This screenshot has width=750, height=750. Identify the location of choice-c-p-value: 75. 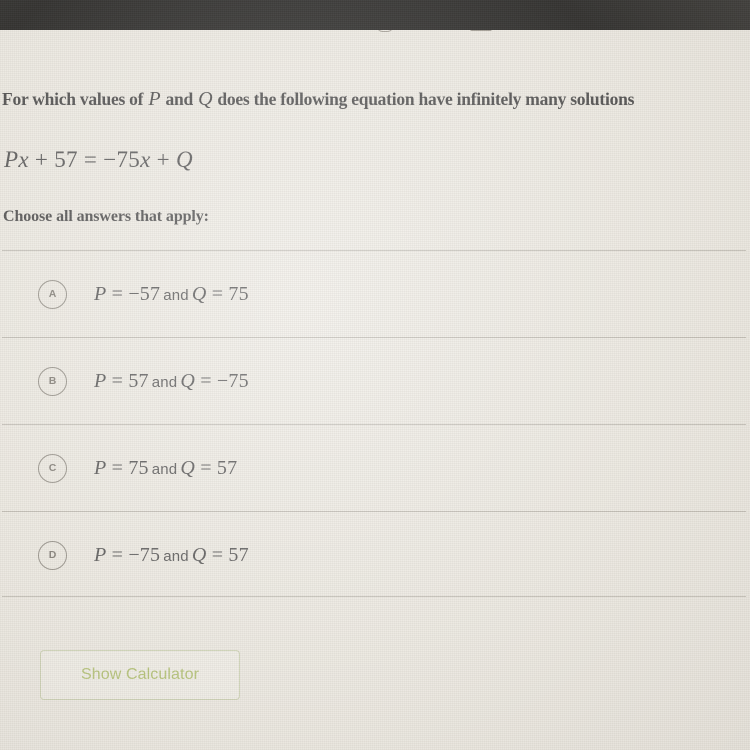
(138, 467).